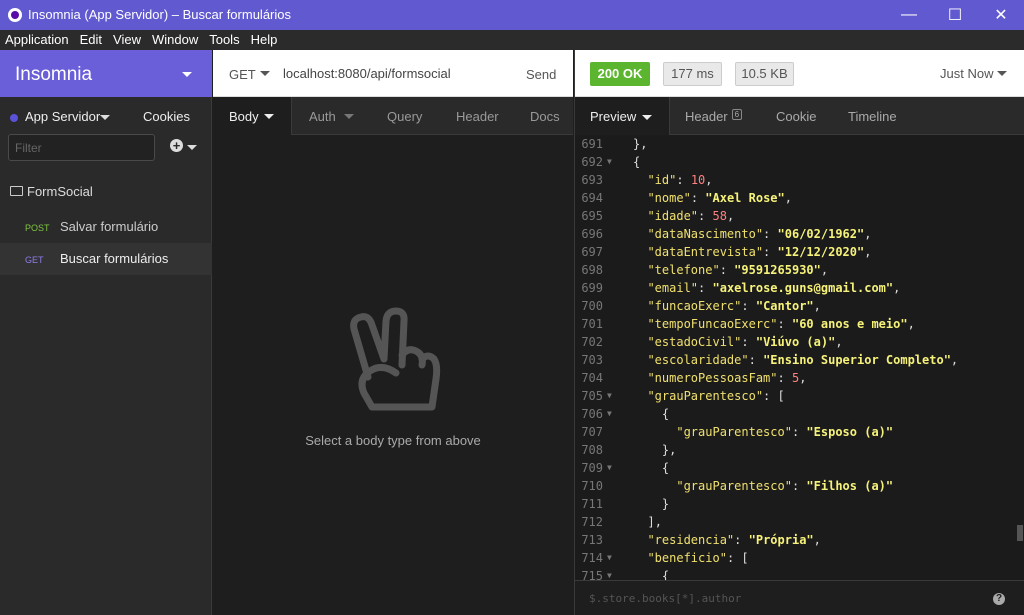 This screenshot has width=1024, height=615. Describe the element at coordinates (252, 116) in the screenshot. I see `tab-body: Body` at that location.